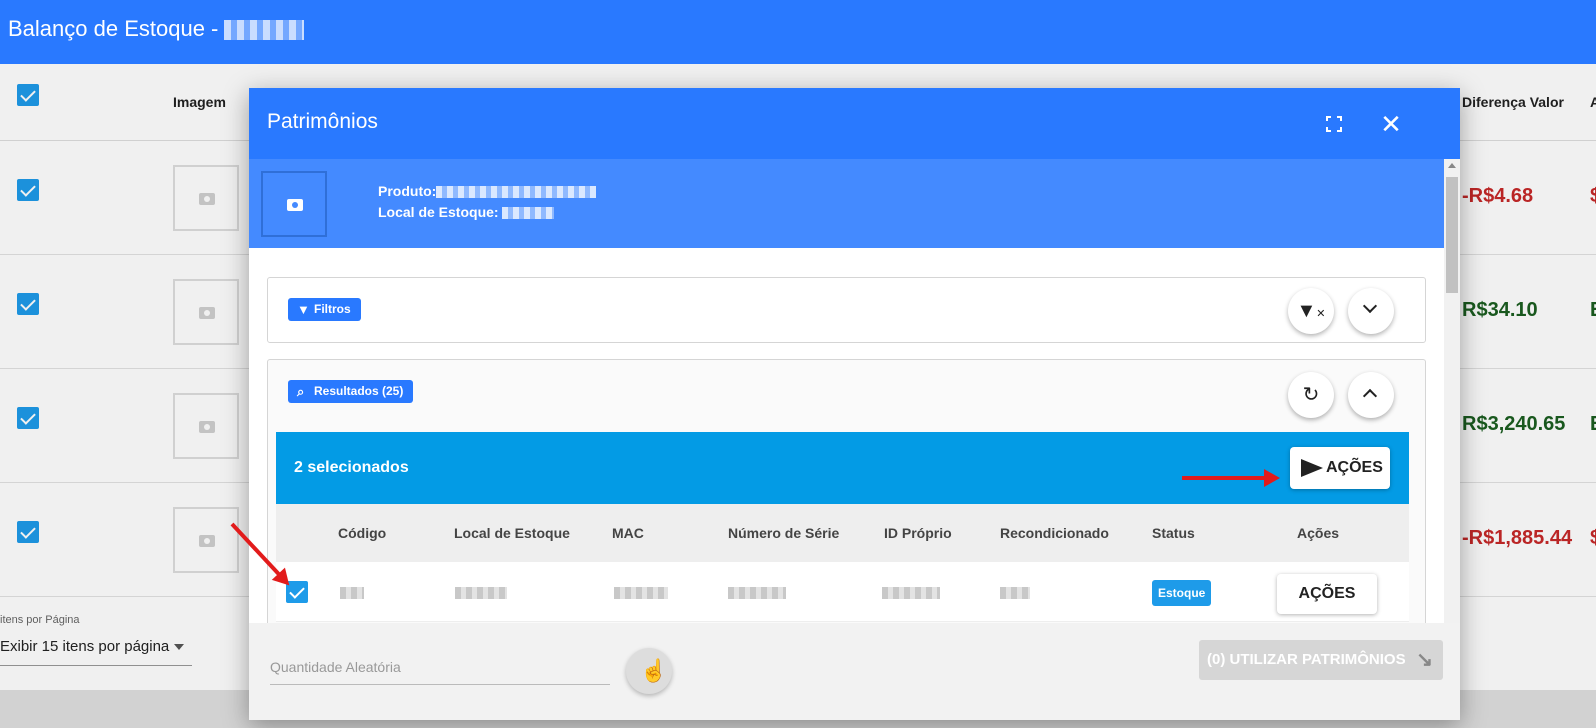 The image size is (1596, 728). What do you see at coordinates (438, 212) in the screenshot?
I see `stock-location-label: Local de Estoque:` at bounding box center [438, 212].